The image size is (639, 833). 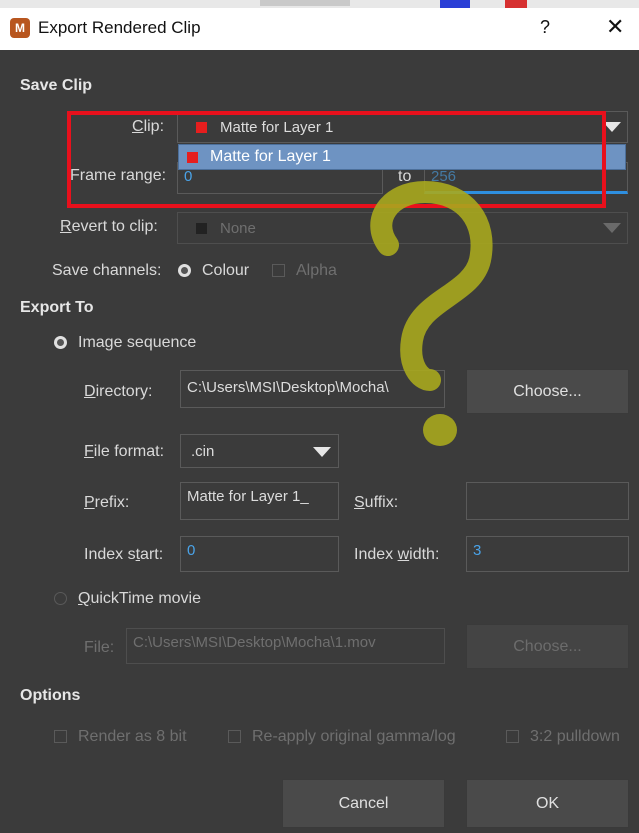 I want to click on save-clip-heading: Save Clip, so click(x=56, y=85).